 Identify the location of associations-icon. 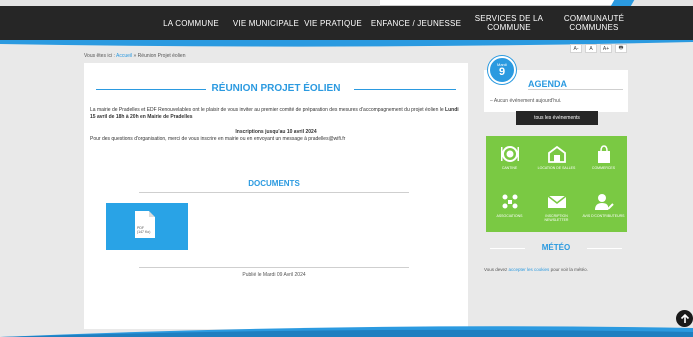
(509, 201).